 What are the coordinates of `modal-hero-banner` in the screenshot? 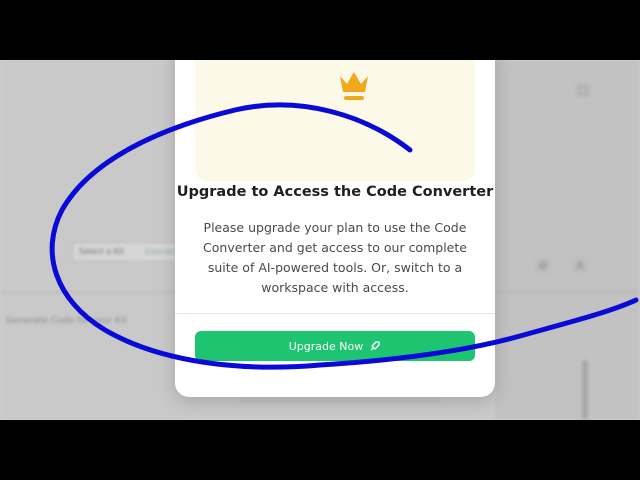 It's located at (335, 120).